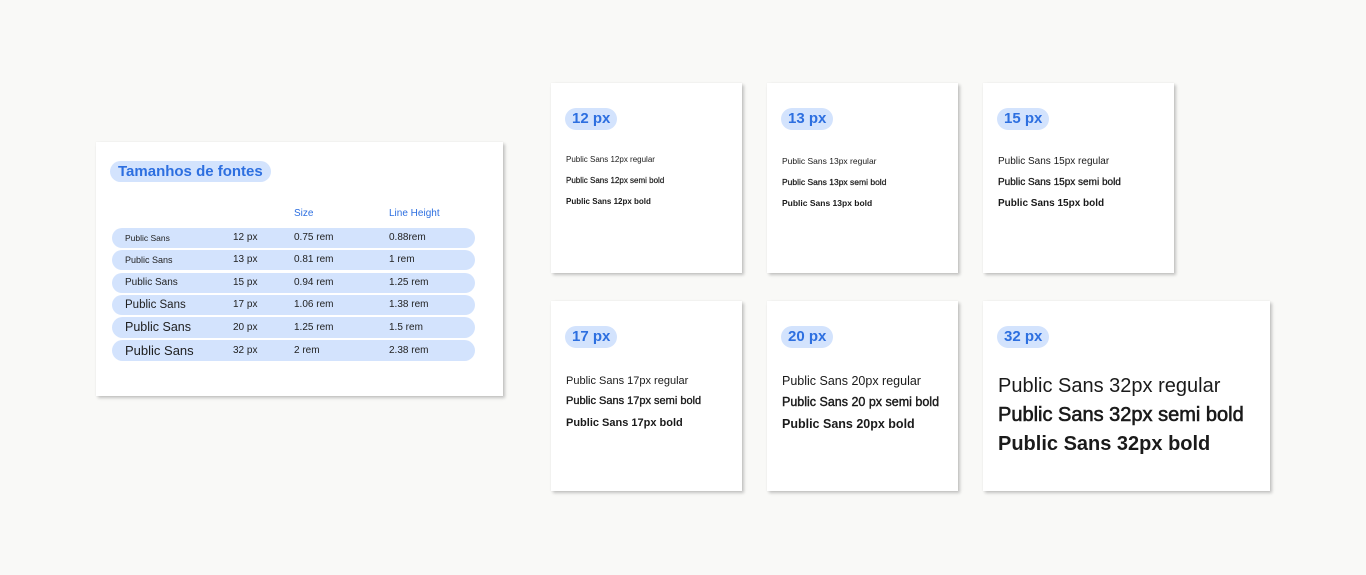  What do you see at coordinates (1023, 119) in the screenshot?
I see `size-label: 15 px` at bounding box center [1023, 119].